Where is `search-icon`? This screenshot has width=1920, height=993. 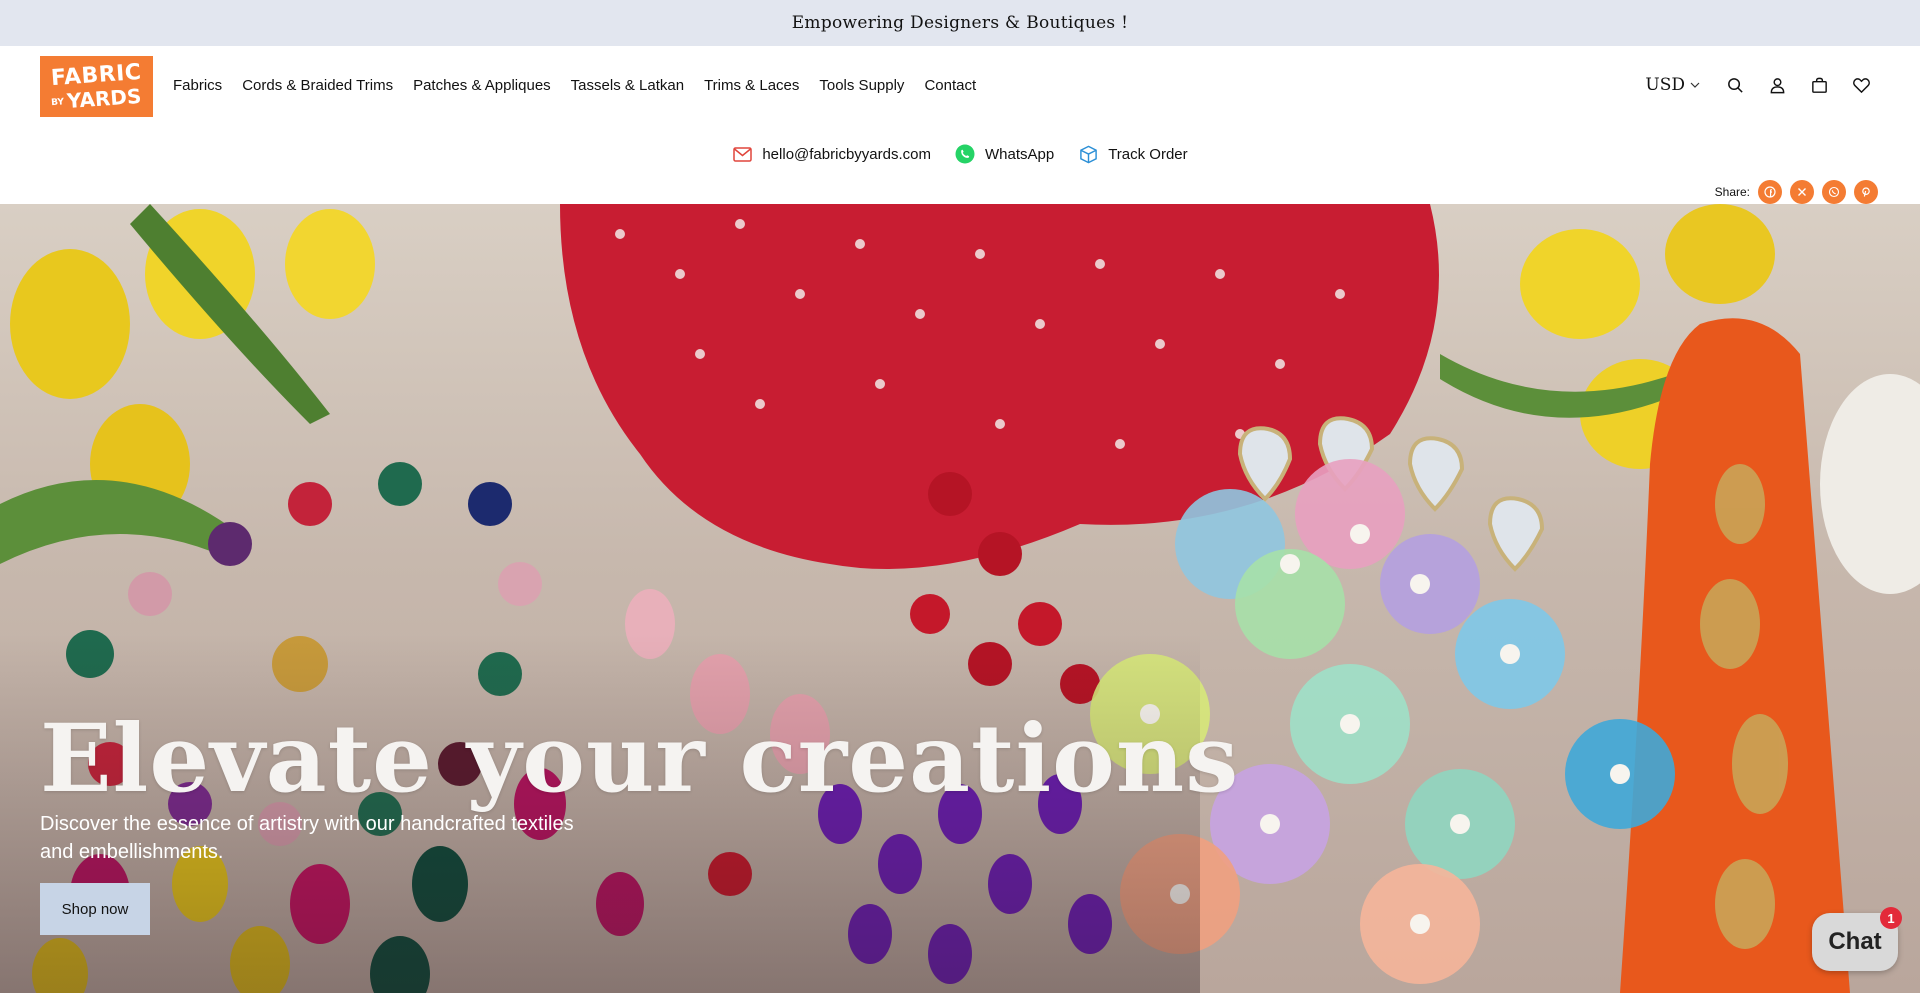 search-icon is located at coordinates (1735, 85).